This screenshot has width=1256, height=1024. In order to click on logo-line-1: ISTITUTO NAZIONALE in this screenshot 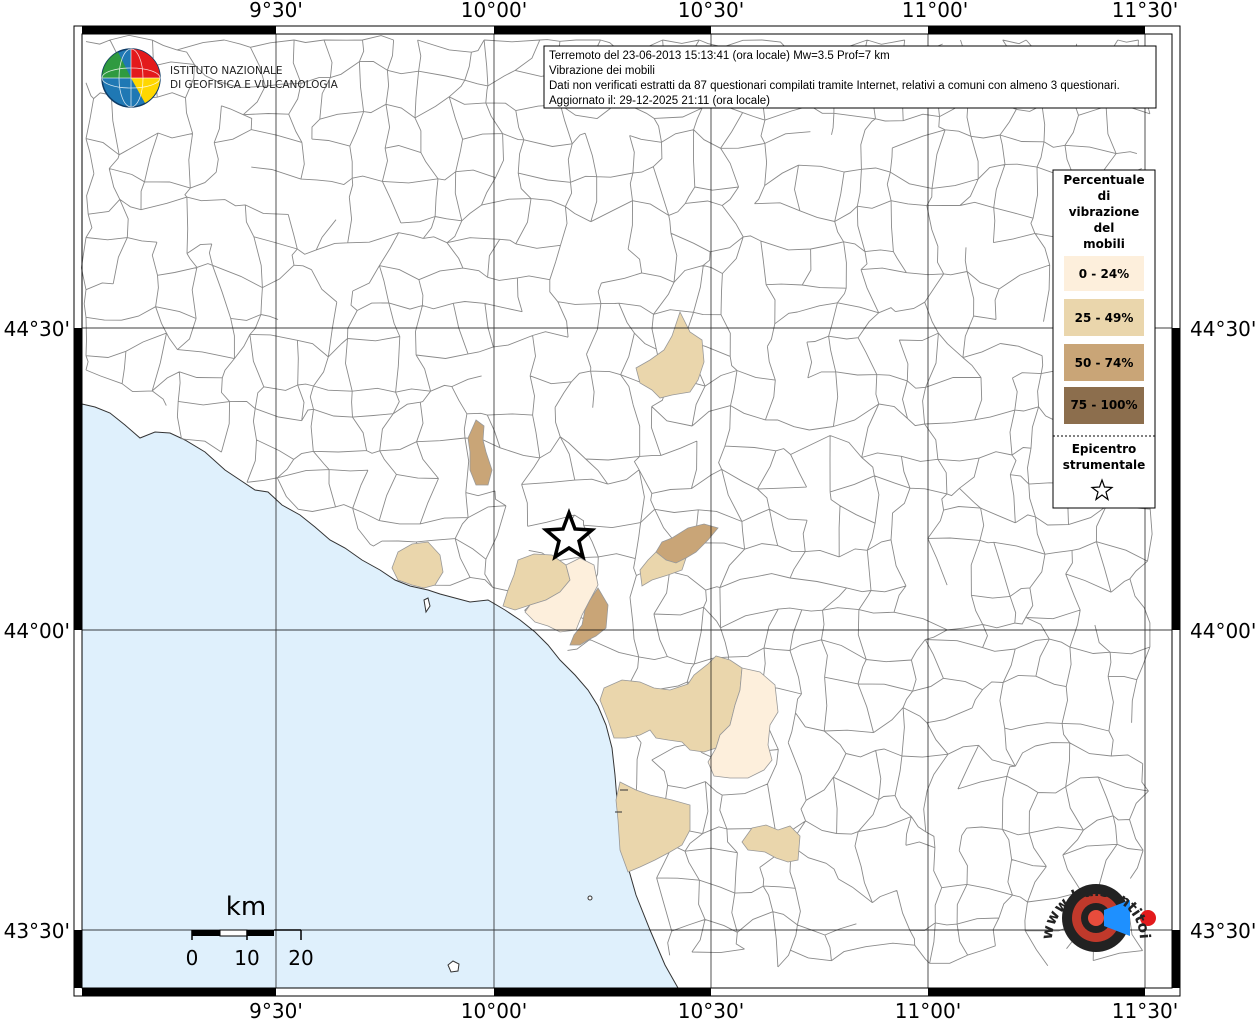, I will do `click(226, 71)`.